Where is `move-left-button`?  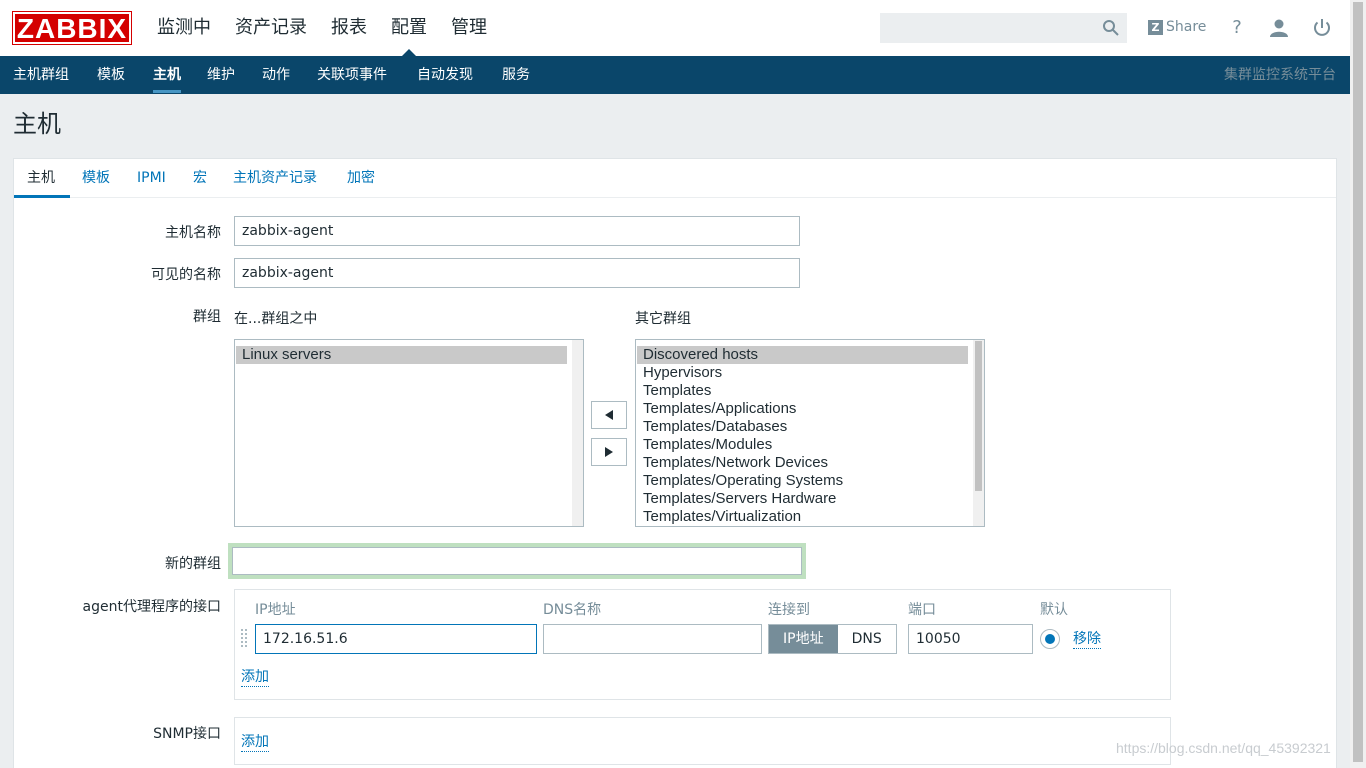
move-left-button is located at coordinates (609, 415).